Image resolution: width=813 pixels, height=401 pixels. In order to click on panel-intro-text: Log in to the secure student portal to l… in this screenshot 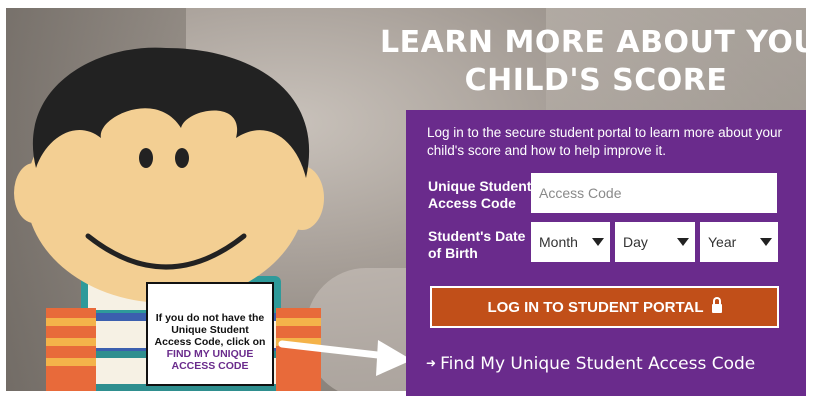, I will do `click(604, 141)`.